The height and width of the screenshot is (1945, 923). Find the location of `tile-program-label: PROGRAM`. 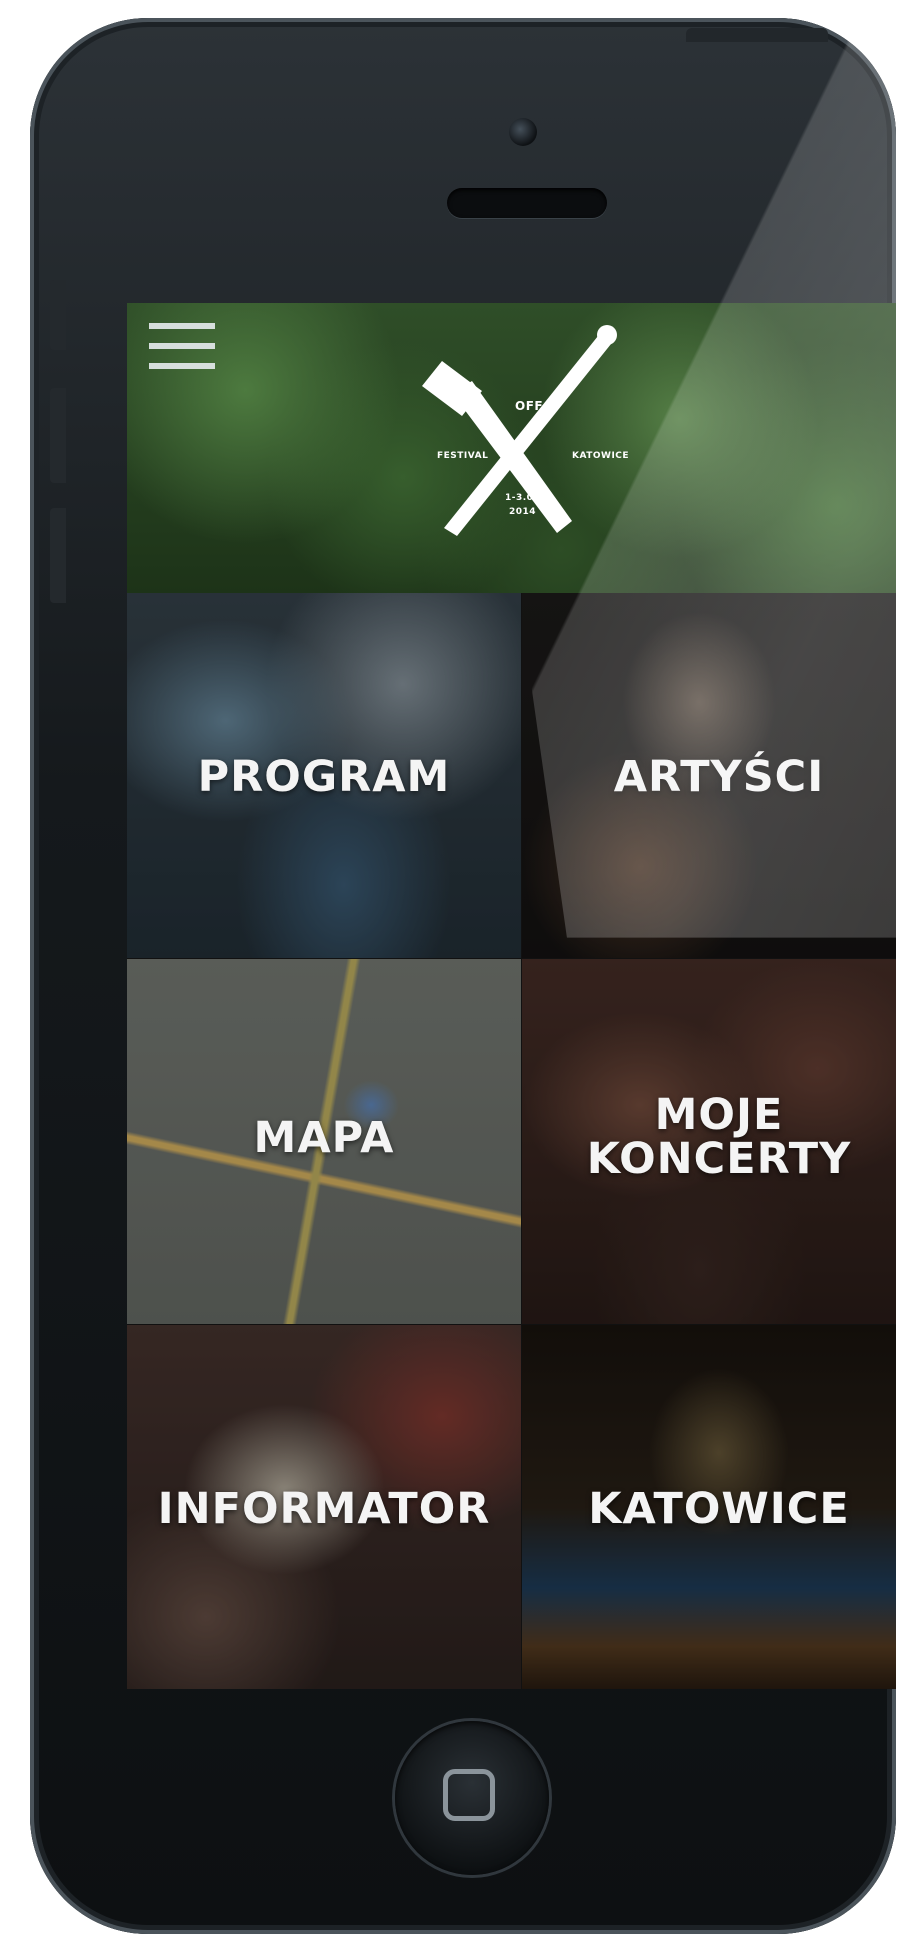

tile-program-label: PROGRAM is located at coordinates (324, 777).